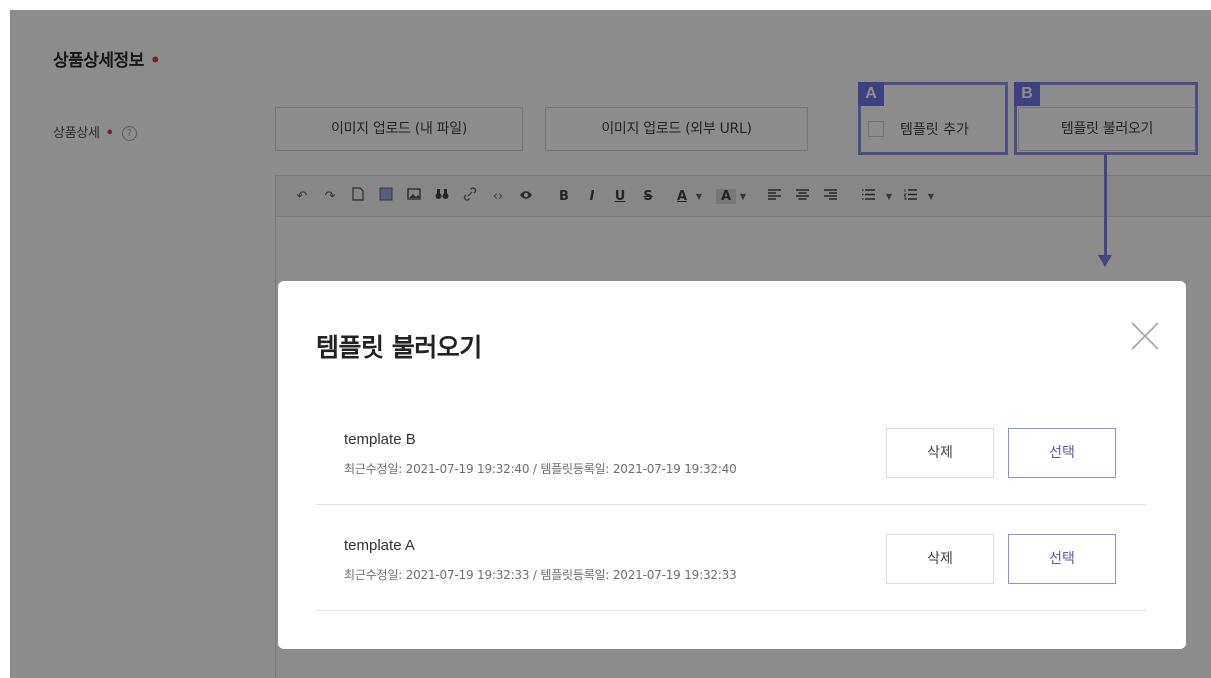 The width and height of the screenshot is (1211, 678). What do you see at coordinates (399, 347) in the screenshot?
I see `modal-title: 템플릿 불러오기` at bounding box center [399, 347].